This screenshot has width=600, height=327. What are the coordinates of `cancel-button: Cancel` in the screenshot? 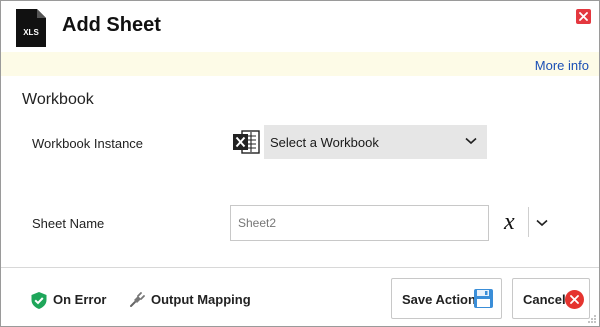 It's located at (551, 298).